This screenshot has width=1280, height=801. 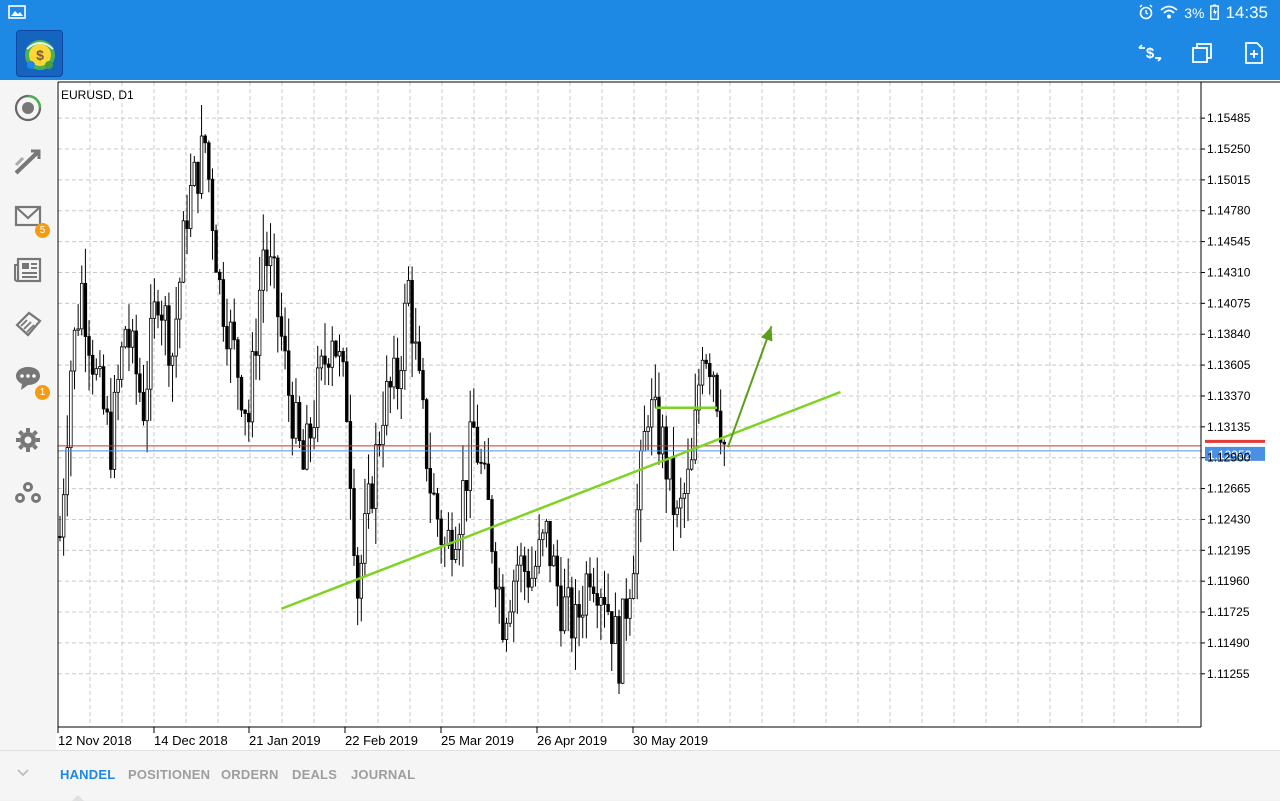 What do you see at coordinates (1202, 53) in the screenshot?
I see `windows-icon` at bounding box center [1202, 53].